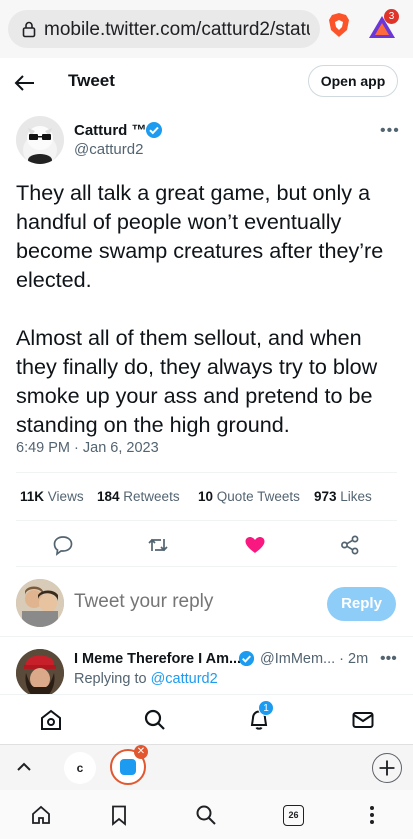  I want to click on views-stat: 11K Views, so click(52, 496).